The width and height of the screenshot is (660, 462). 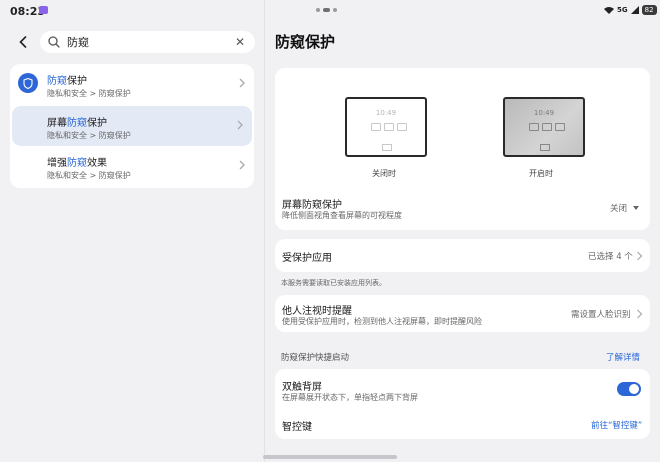 What do you see at coordinates (618, 208) in the screenshot?
I see `screen-privacy-dropdown: 关闭` at bounding box center [618, 208].